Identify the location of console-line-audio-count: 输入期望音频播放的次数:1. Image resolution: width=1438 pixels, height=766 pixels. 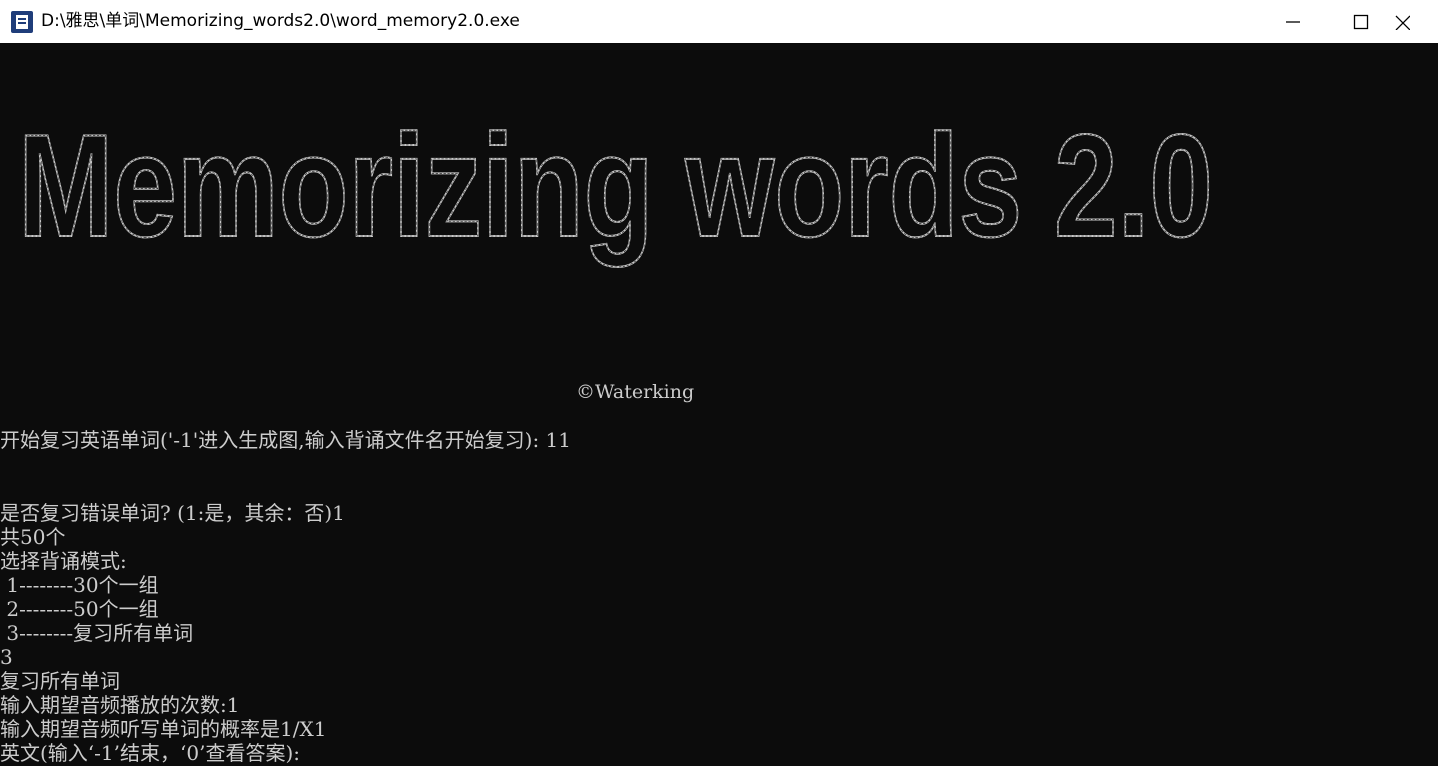
(120, 705).